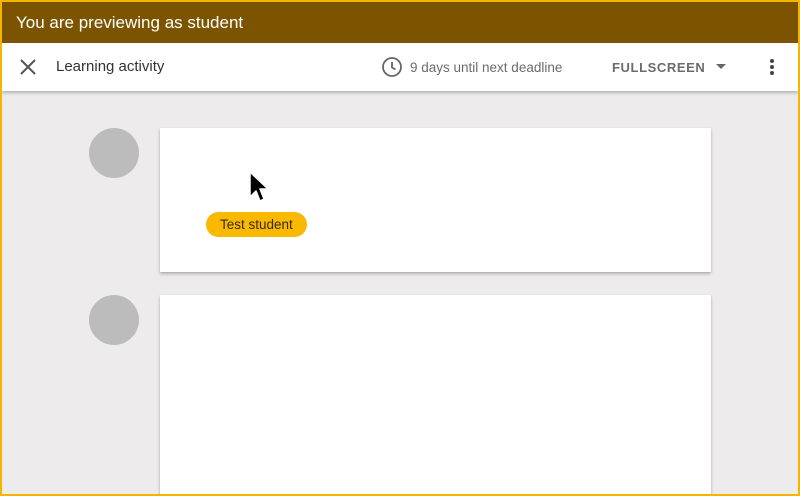 The height and width of the screenshot is (496, 800). I want to click on mouse-cursor-icon, so click(259, 186).